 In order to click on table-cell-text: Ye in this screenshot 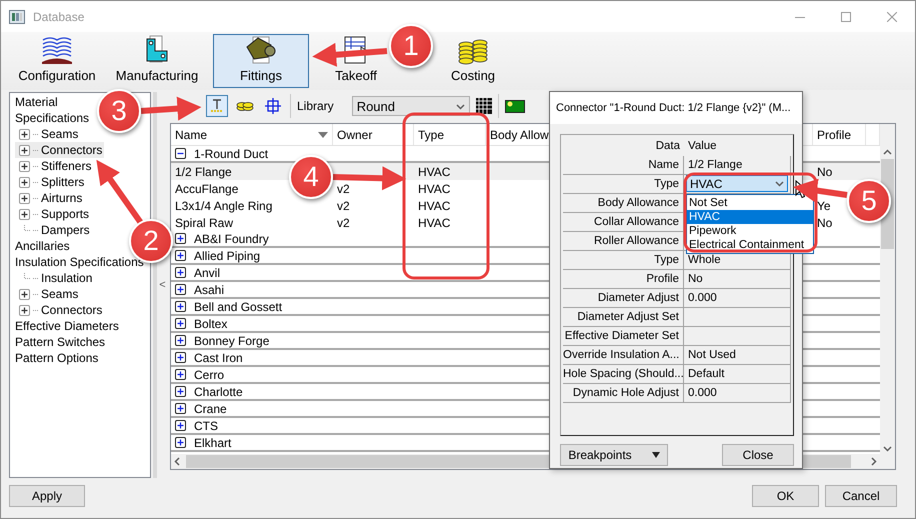, I will do `click(823, 205)`.